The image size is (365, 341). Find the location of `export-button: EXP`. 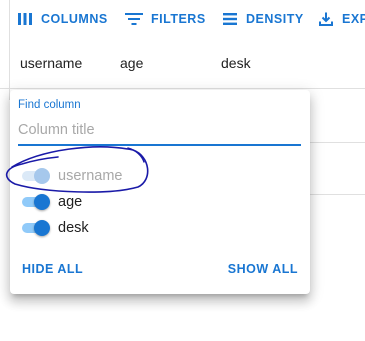

export-button: EXP is located at coordinates (341, 19).